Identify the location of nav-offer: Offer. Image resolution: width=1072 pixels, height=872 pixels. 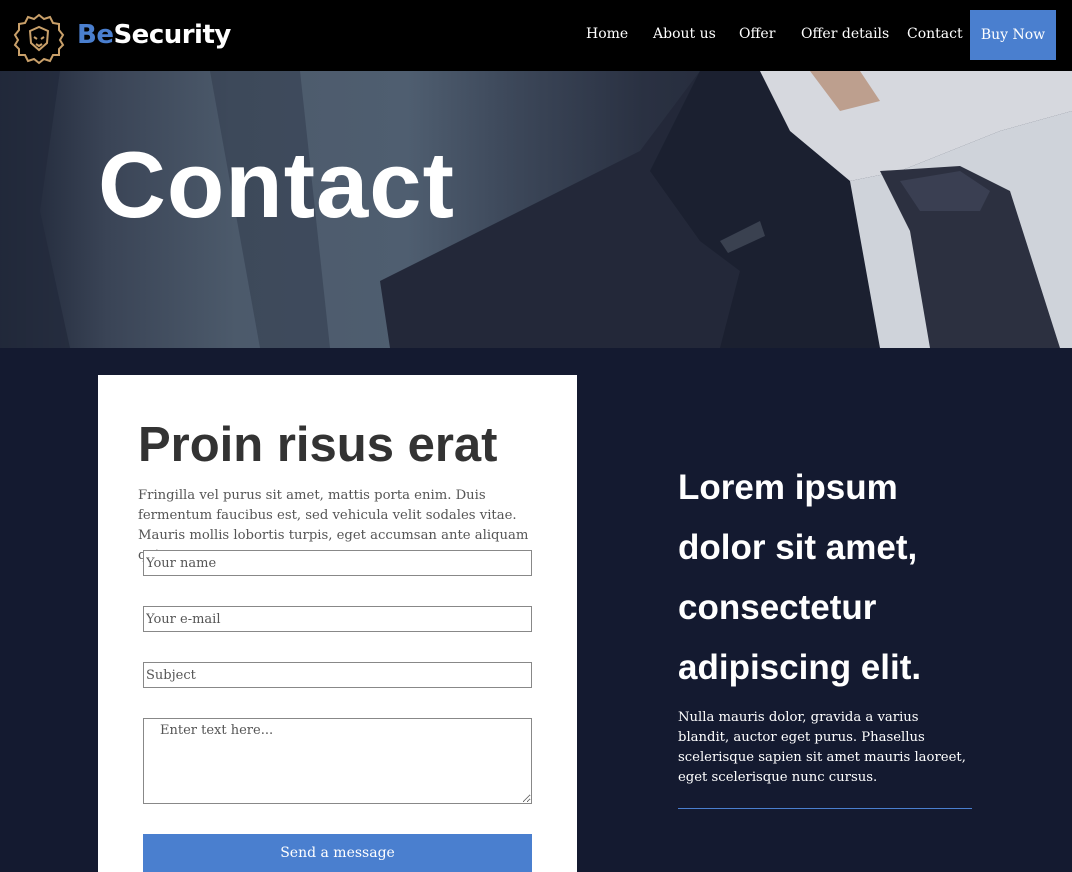
(757, 34).